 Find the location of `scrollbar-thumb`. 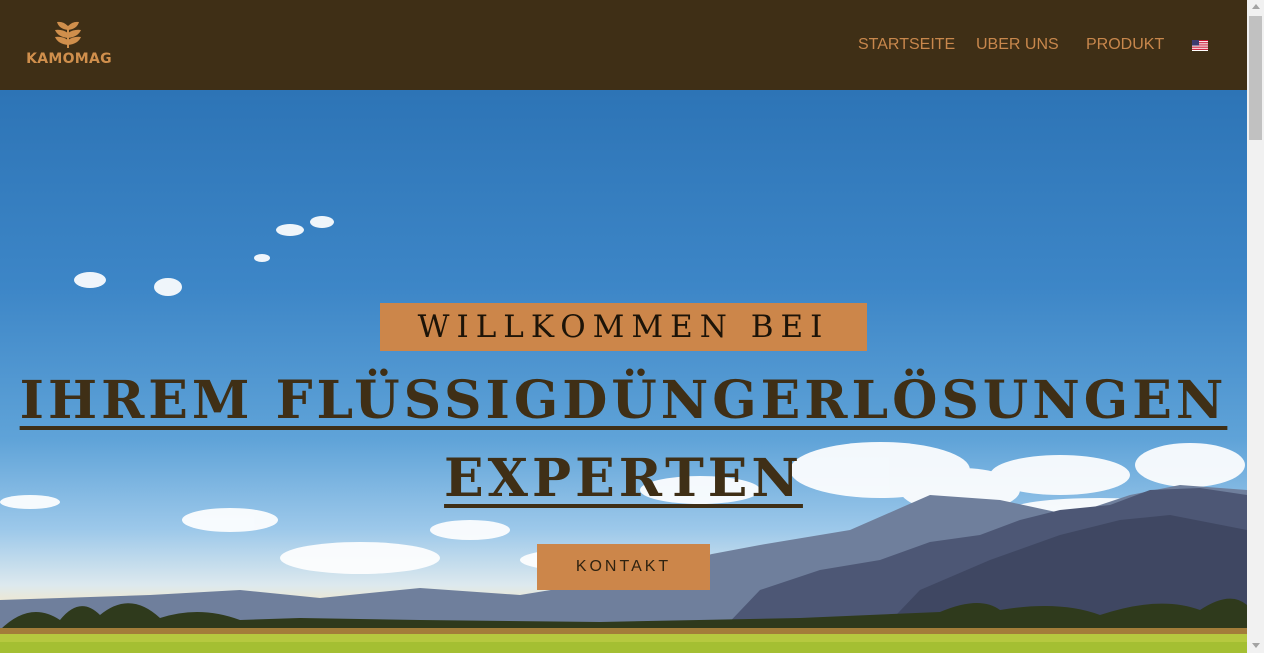

scrollbar-thumb is located at coordinates (1255, 78).